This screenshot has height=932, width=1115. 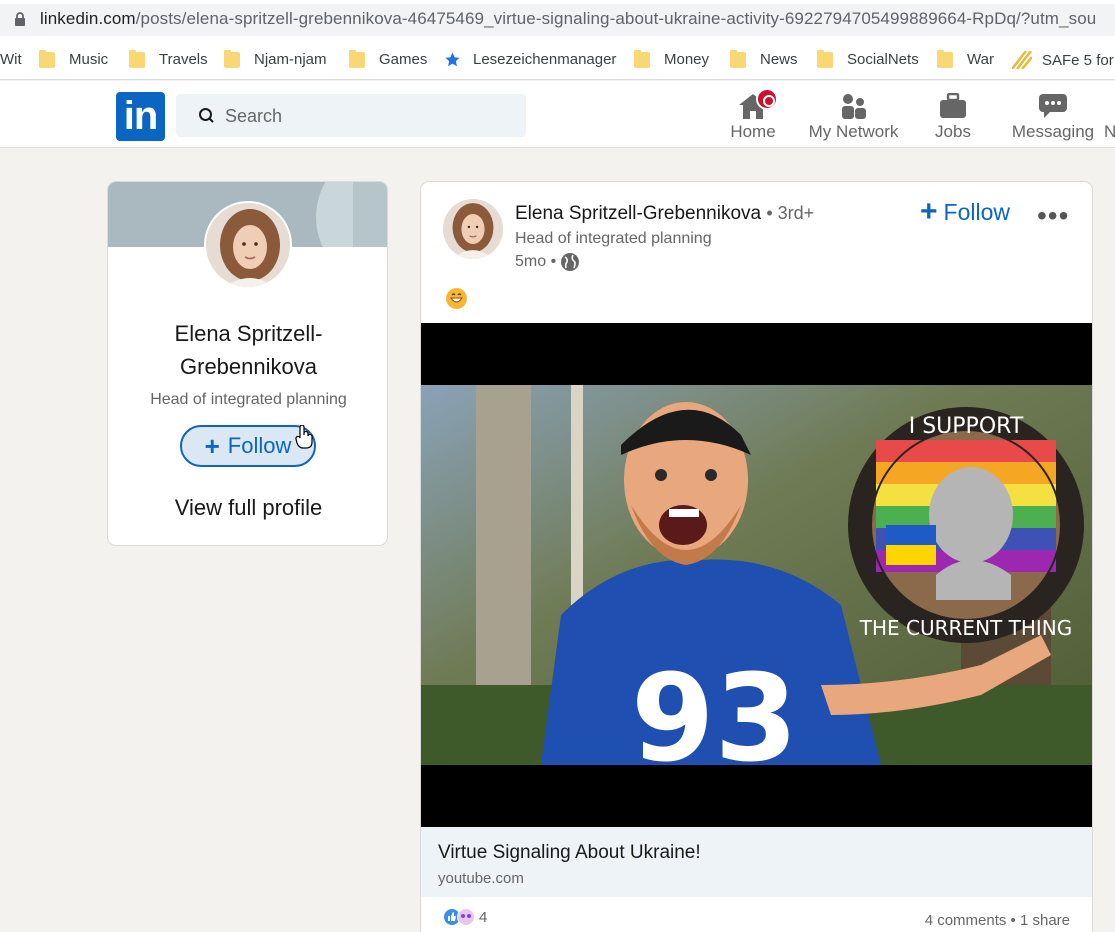 I want to click on view-full-profile-link: View full profile, so click(x=247, y=508).